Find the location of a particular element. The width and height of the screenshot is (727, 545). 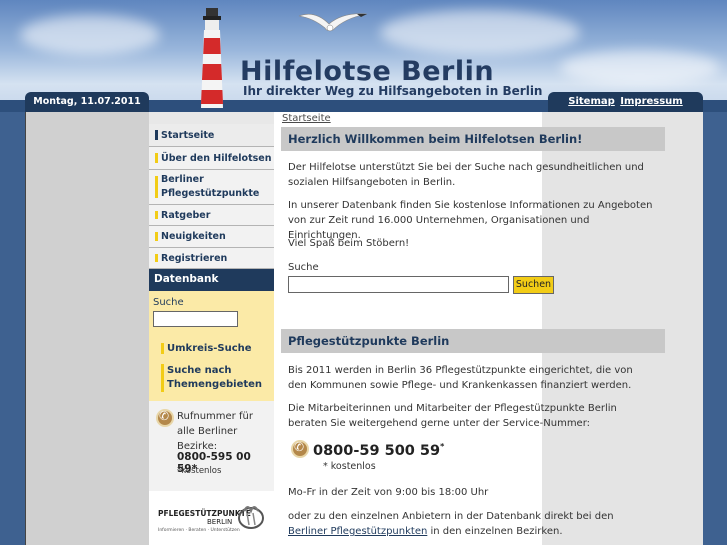

nav-item-label: Registrieren is located at coordinates (194, 258).